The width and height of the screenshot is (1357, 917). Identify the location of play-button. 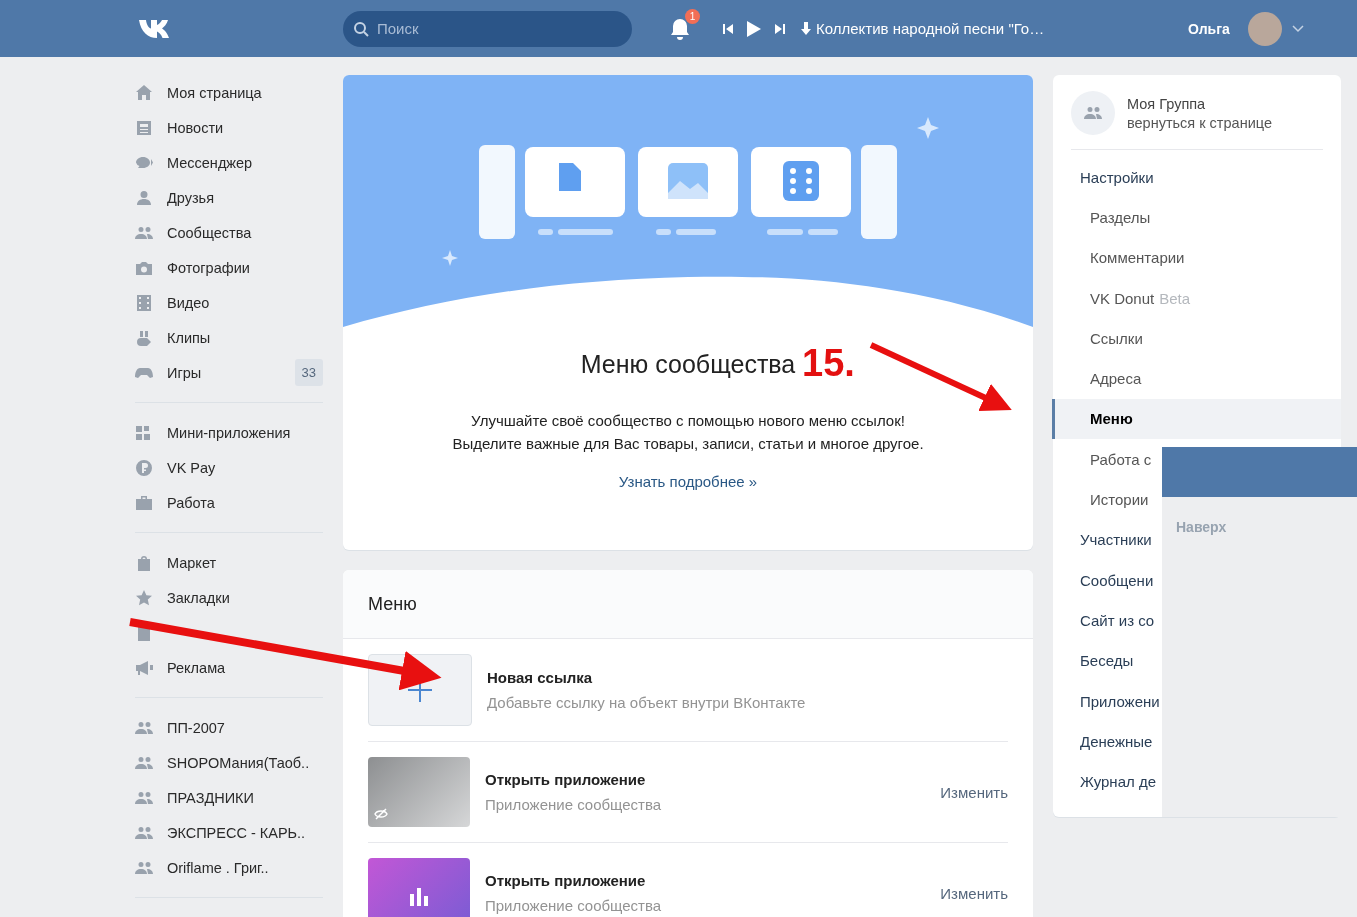
(754, 28).